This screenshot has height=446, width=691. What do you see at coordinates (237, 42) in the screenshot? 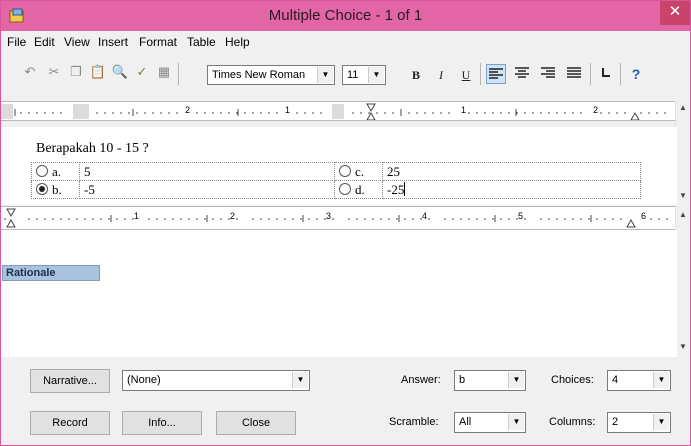
I see `menu-help: Help` at bounding box center [237, 42].